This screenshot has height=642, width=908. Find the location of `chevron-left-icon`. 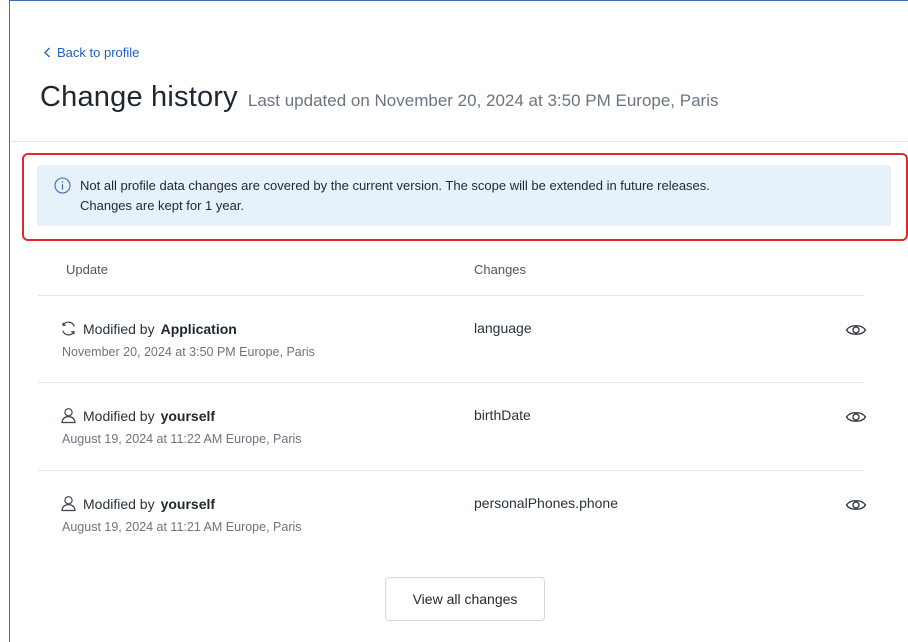

chevron-left-icon is located at coordinates (47, 52).